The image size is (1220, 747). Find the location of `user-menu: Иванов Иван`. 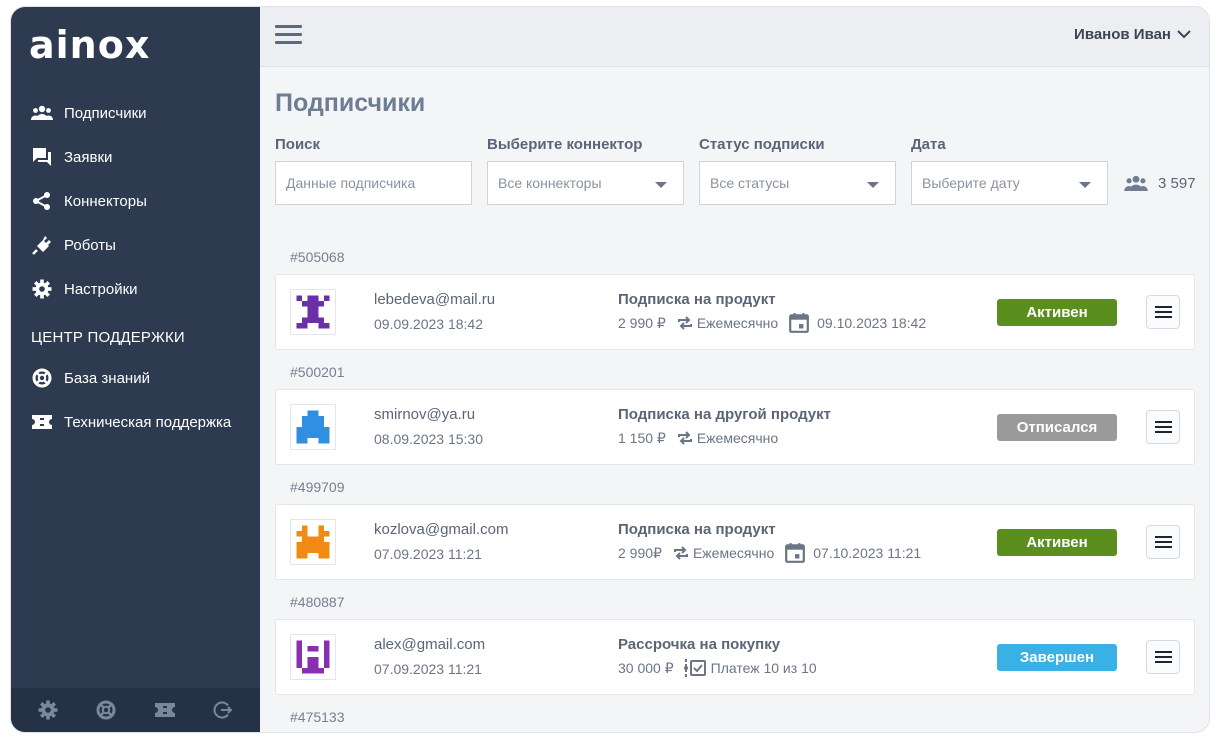

user-menu: Иванов Иван is located at coordinates (1132, 34).